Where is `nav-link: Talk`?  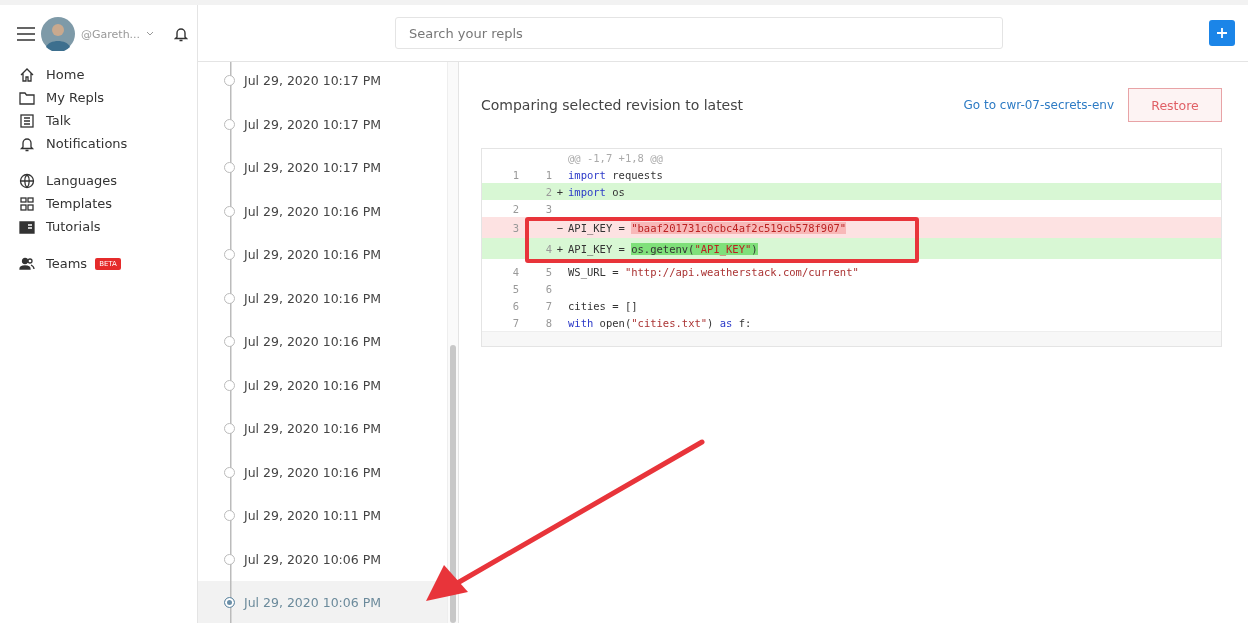 nav-link: Talk is located at coordinates (58, 120).